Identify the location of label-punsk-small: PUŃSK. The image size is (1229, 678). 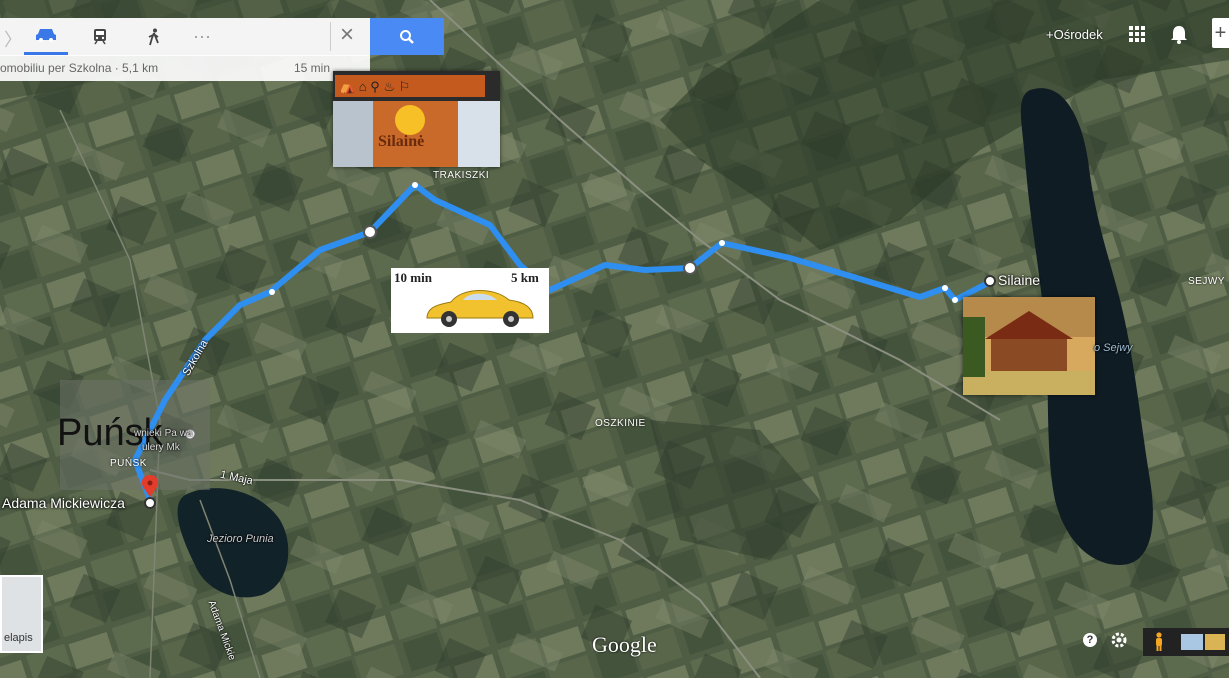
(128, 463).